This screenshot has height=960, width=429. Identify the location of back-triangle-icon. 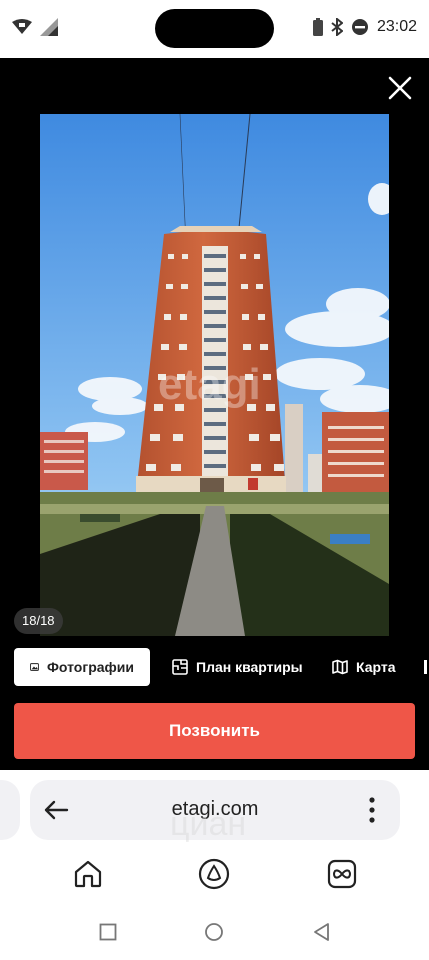
(322, 932).